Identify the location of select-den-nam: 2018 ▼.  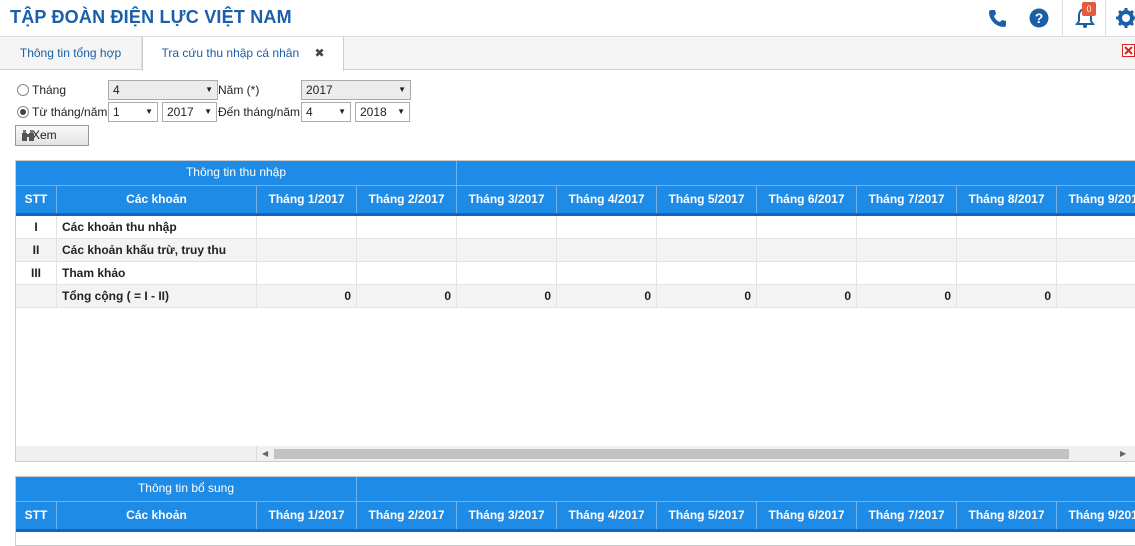
(382, 112).